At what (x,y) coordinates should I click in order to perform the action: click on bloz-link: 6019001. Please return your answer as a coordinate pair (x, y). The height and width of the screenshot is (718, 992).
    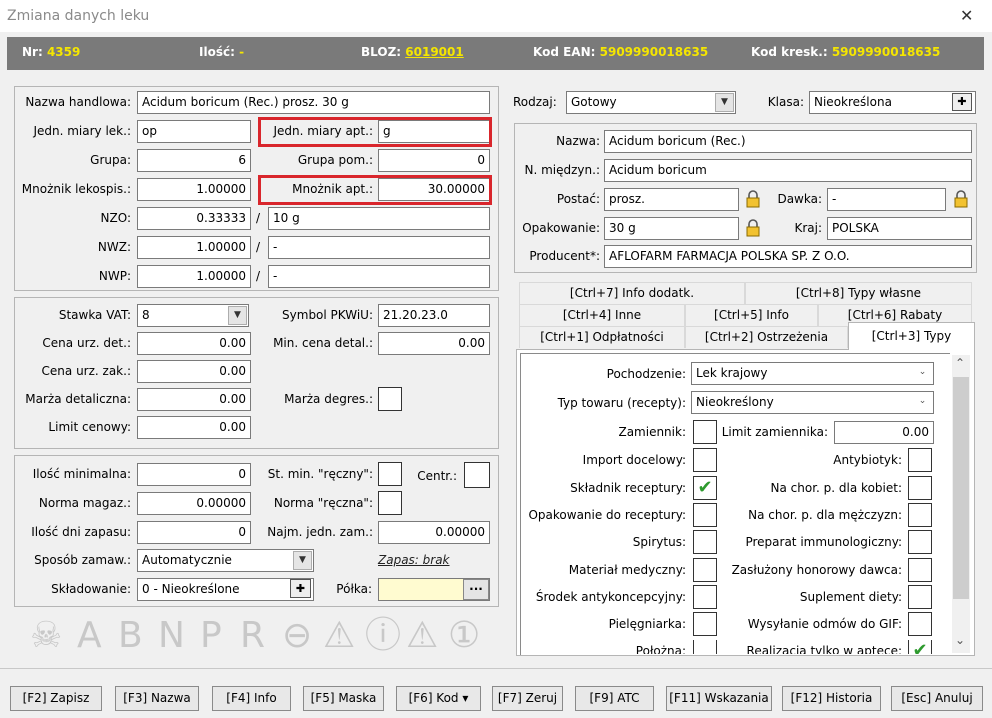
    Looking at the image, I should click on (434, 52).